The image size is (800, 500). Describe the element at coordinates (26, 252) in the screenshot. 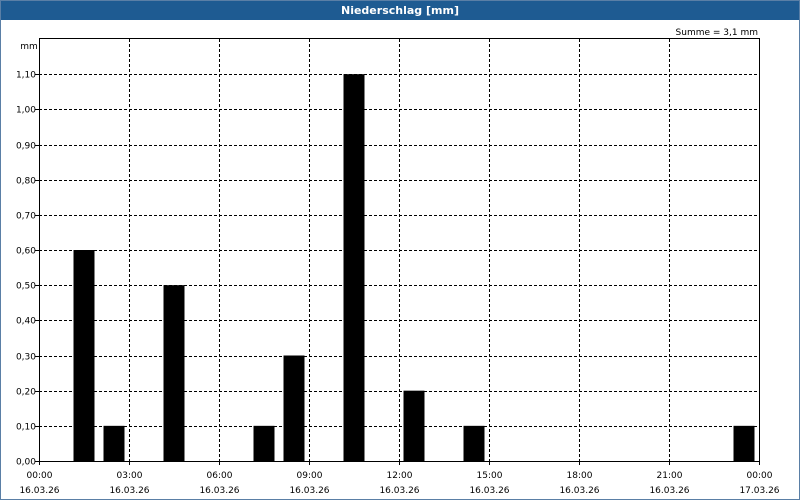

I see `y-tick-label: 0,60` at that location.